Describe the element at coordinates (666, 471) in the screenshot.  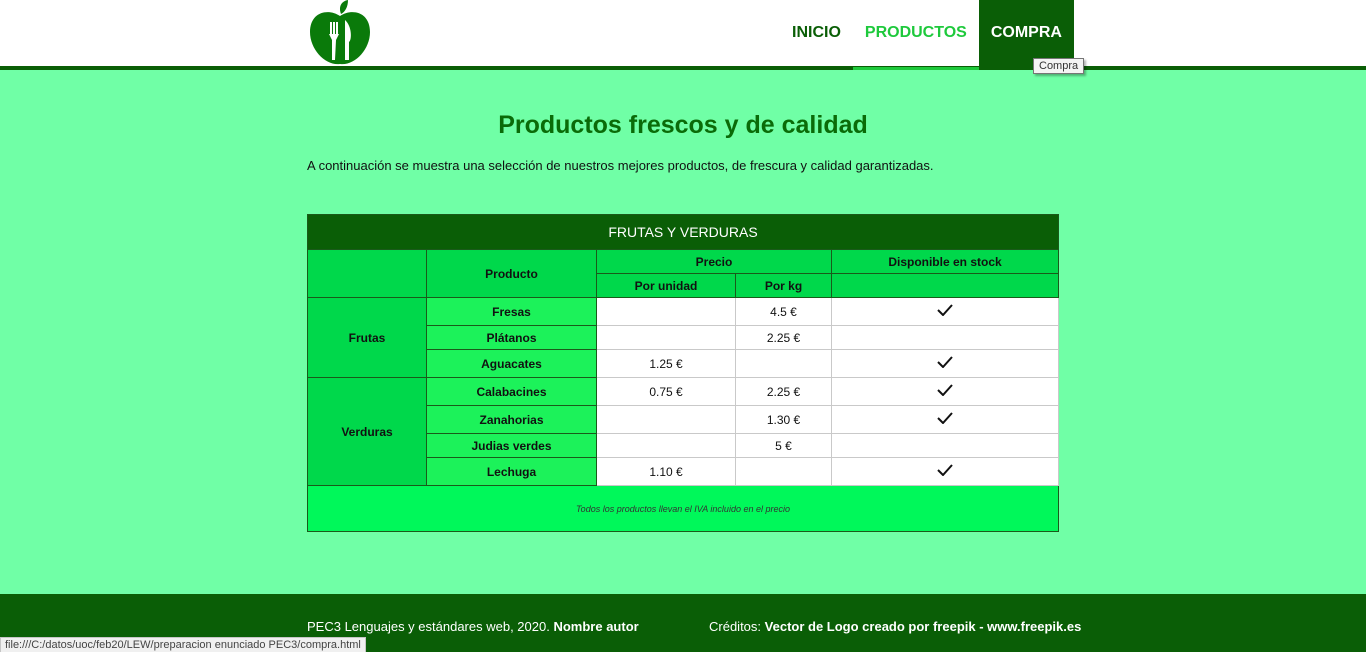
I see `price-unit: 1.10 €` at that location.